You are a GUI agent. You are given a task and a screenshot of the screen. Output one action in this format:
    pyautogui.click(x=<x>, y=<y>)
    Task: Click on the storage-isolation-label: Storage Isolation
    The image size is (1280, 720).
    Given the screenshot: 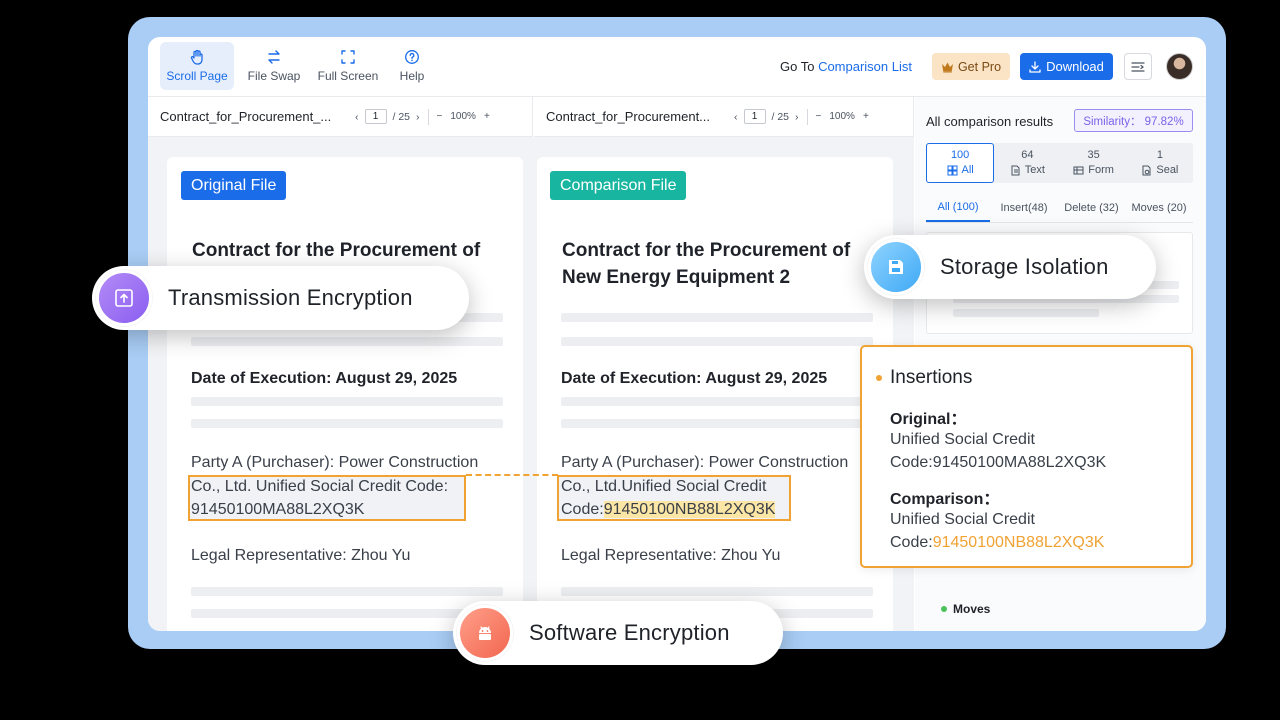 What is the action you would take?
    pyautogui.click(x=1024, y=266)
    